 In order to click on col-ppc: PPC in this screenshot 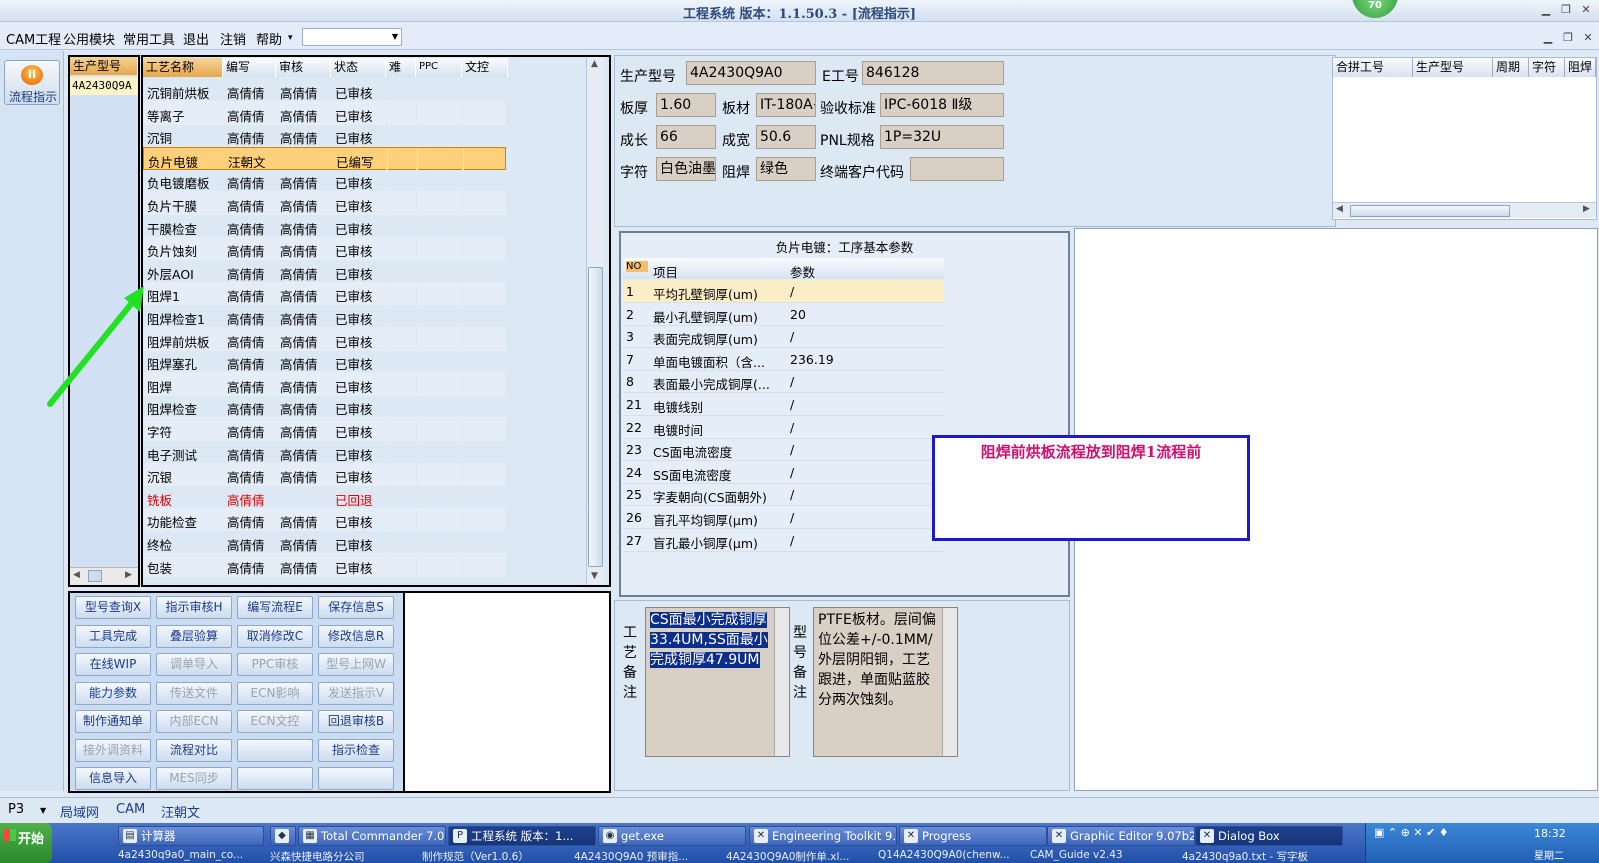, I will do `click(439, 67)`.